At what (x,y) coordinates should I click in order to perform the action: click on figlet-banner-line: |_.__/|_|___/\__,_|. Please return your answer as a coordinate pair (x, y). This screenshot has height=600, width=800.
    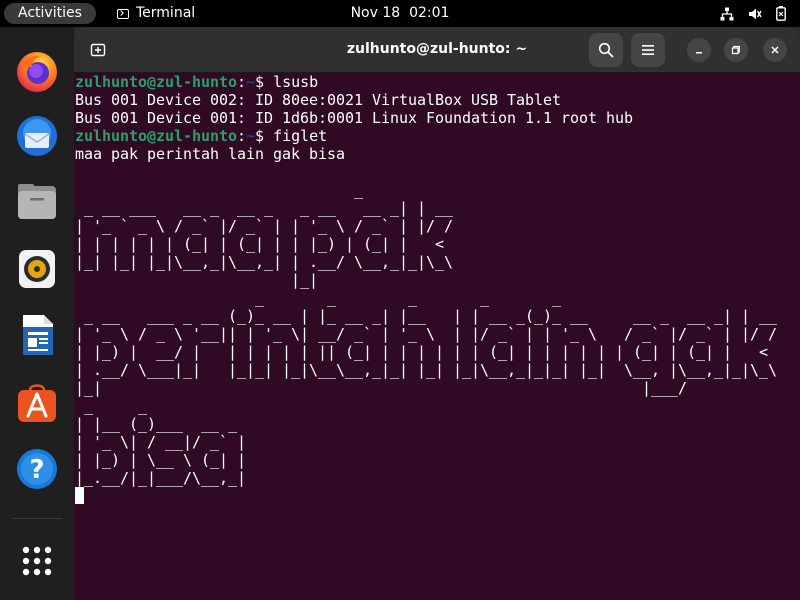
    Looking at the image, I should click on (161, 478).